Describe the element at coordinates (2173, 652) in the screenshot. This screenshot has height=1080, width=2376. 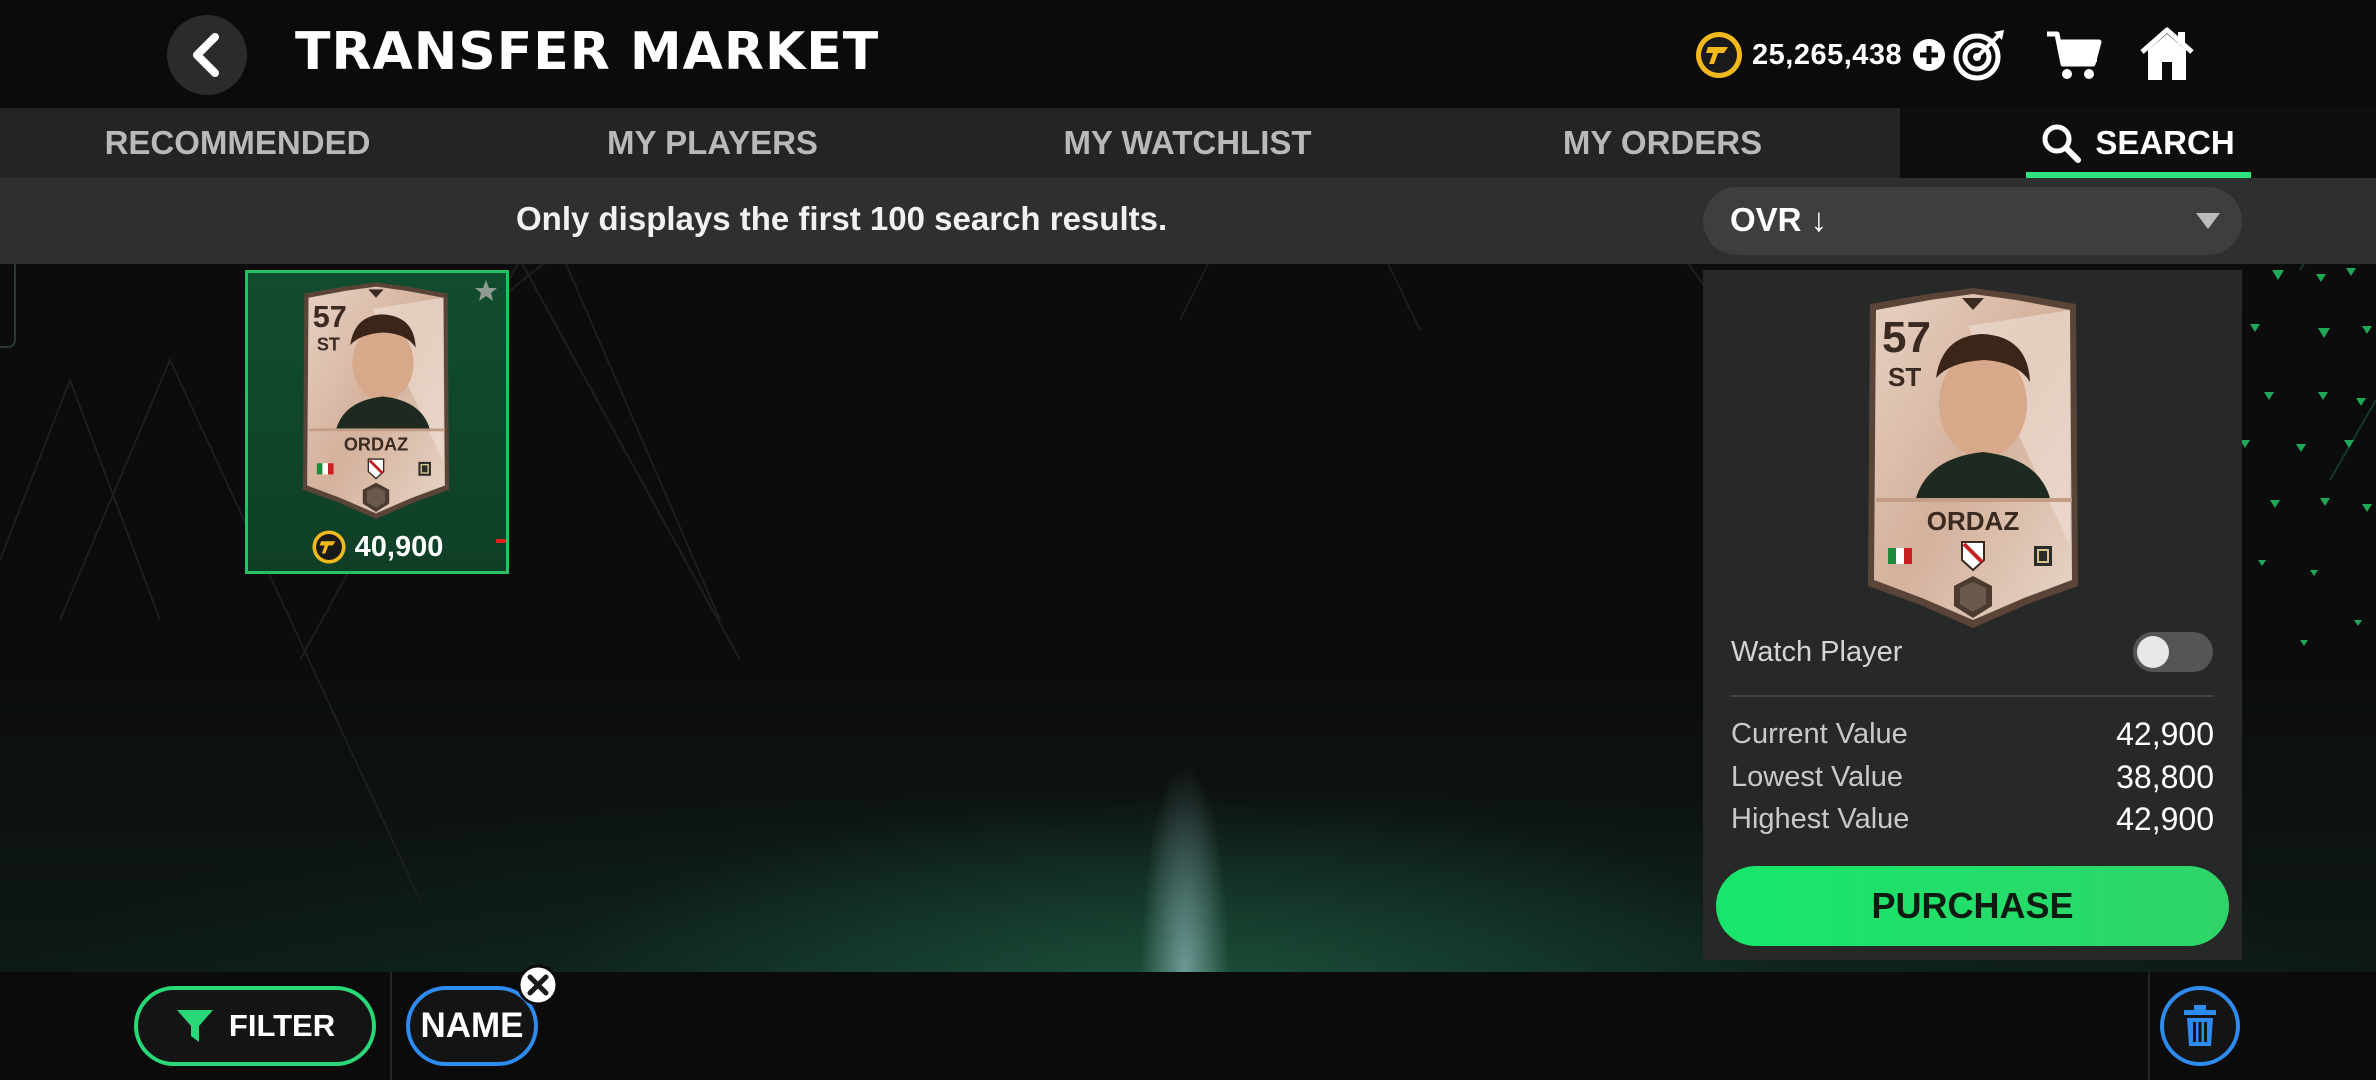
I see `watch-player-toggle` at that location.